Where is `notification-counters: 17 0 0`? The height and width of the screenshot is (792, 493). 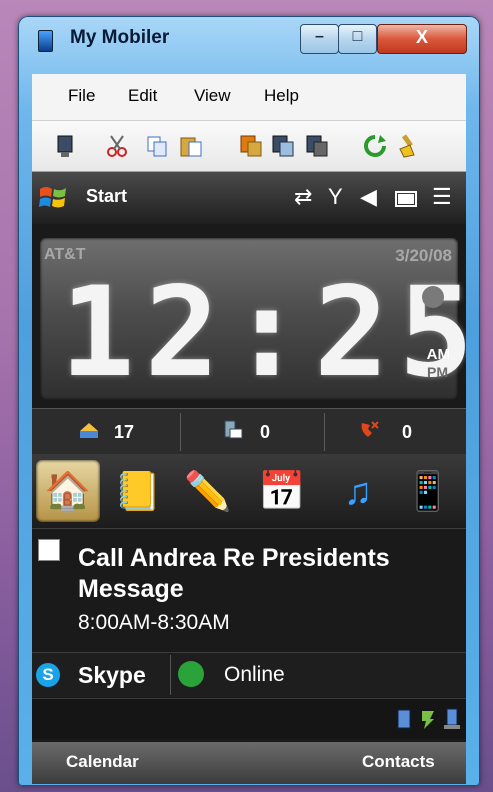 notification-counters: 17 0 0 is located at coordinates (249, 431).